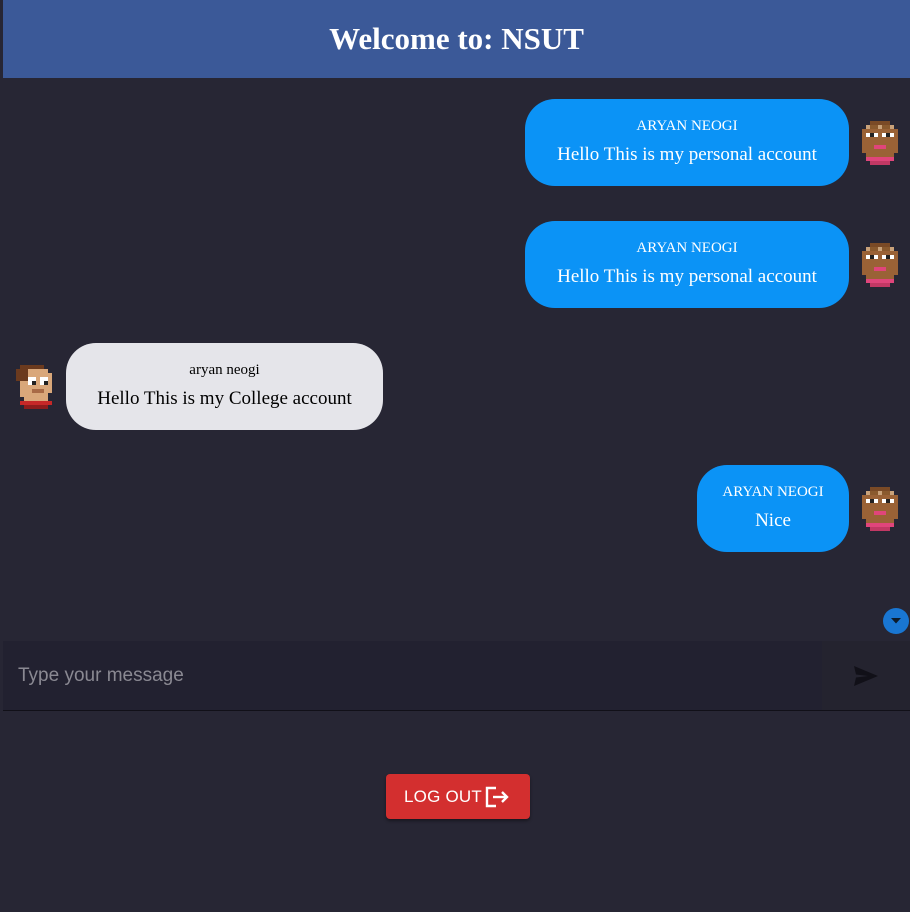 Image resolution: width=910 pixels, height=912 pixels. I want to click on app-header: Welcome to: NSUT, so click(456, 39).